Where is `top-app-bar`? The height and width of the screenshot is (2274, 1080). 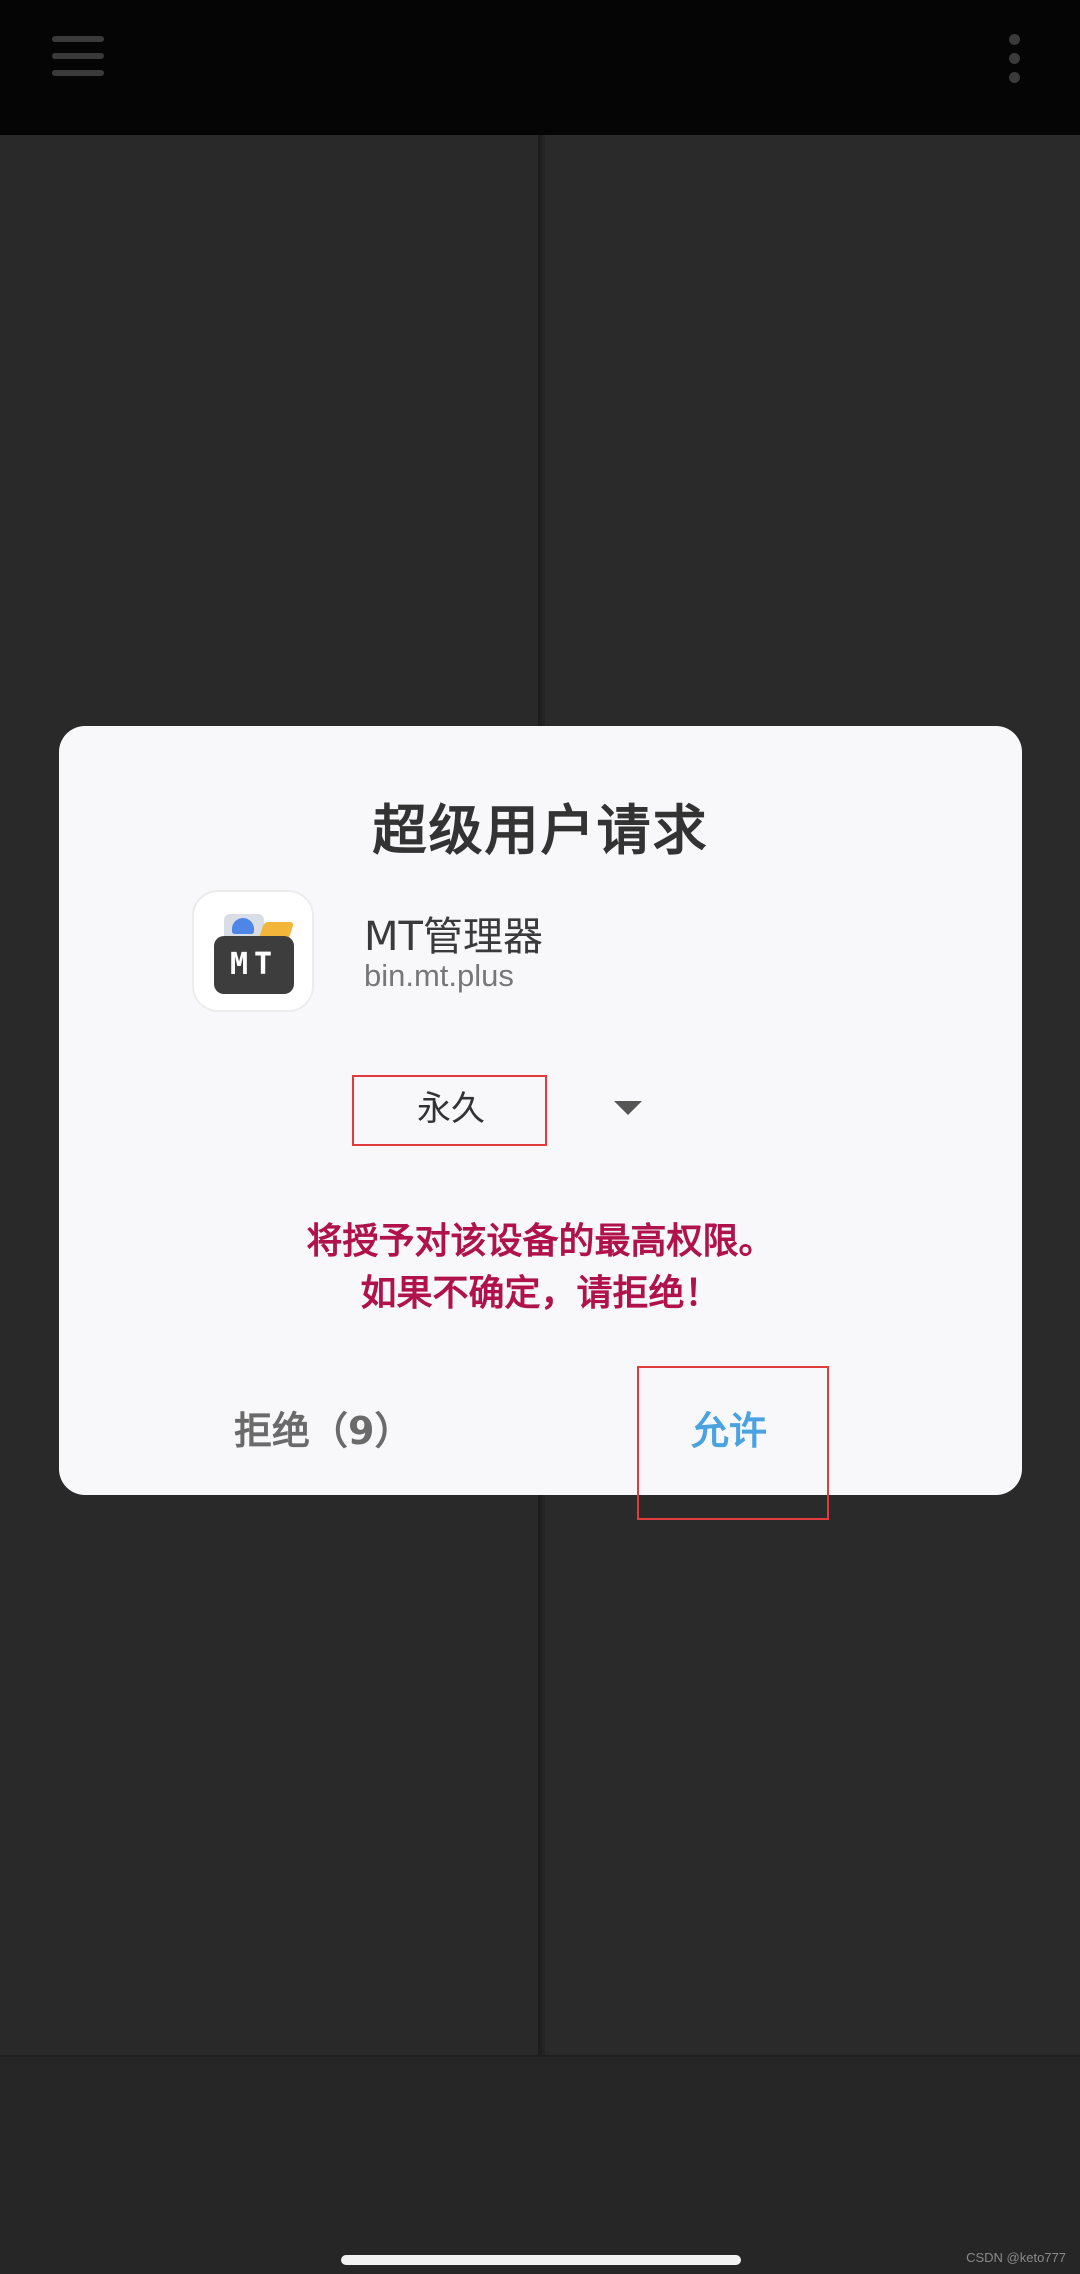
top-app-bar is located at coordinates (540, 67).